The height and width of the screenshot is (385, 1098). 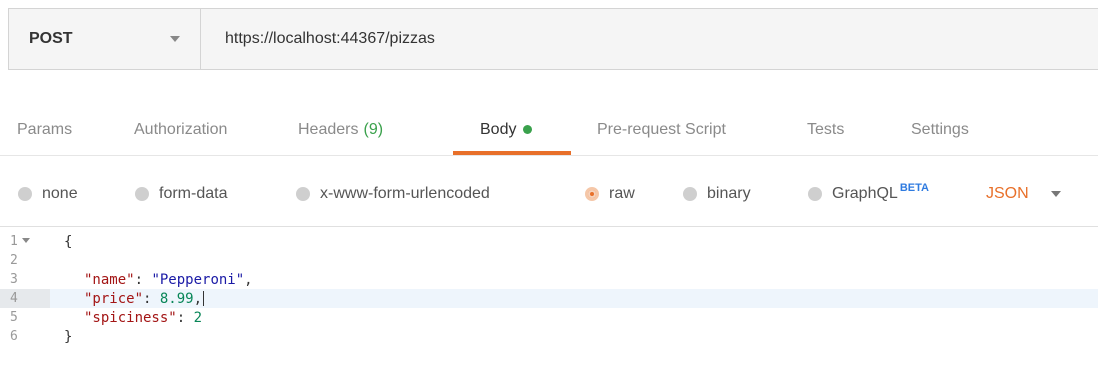 What do you see at coordinates (549, 336) in the screenshot?
I see `editor-line: 6 }` at bounding box center [549, 336].